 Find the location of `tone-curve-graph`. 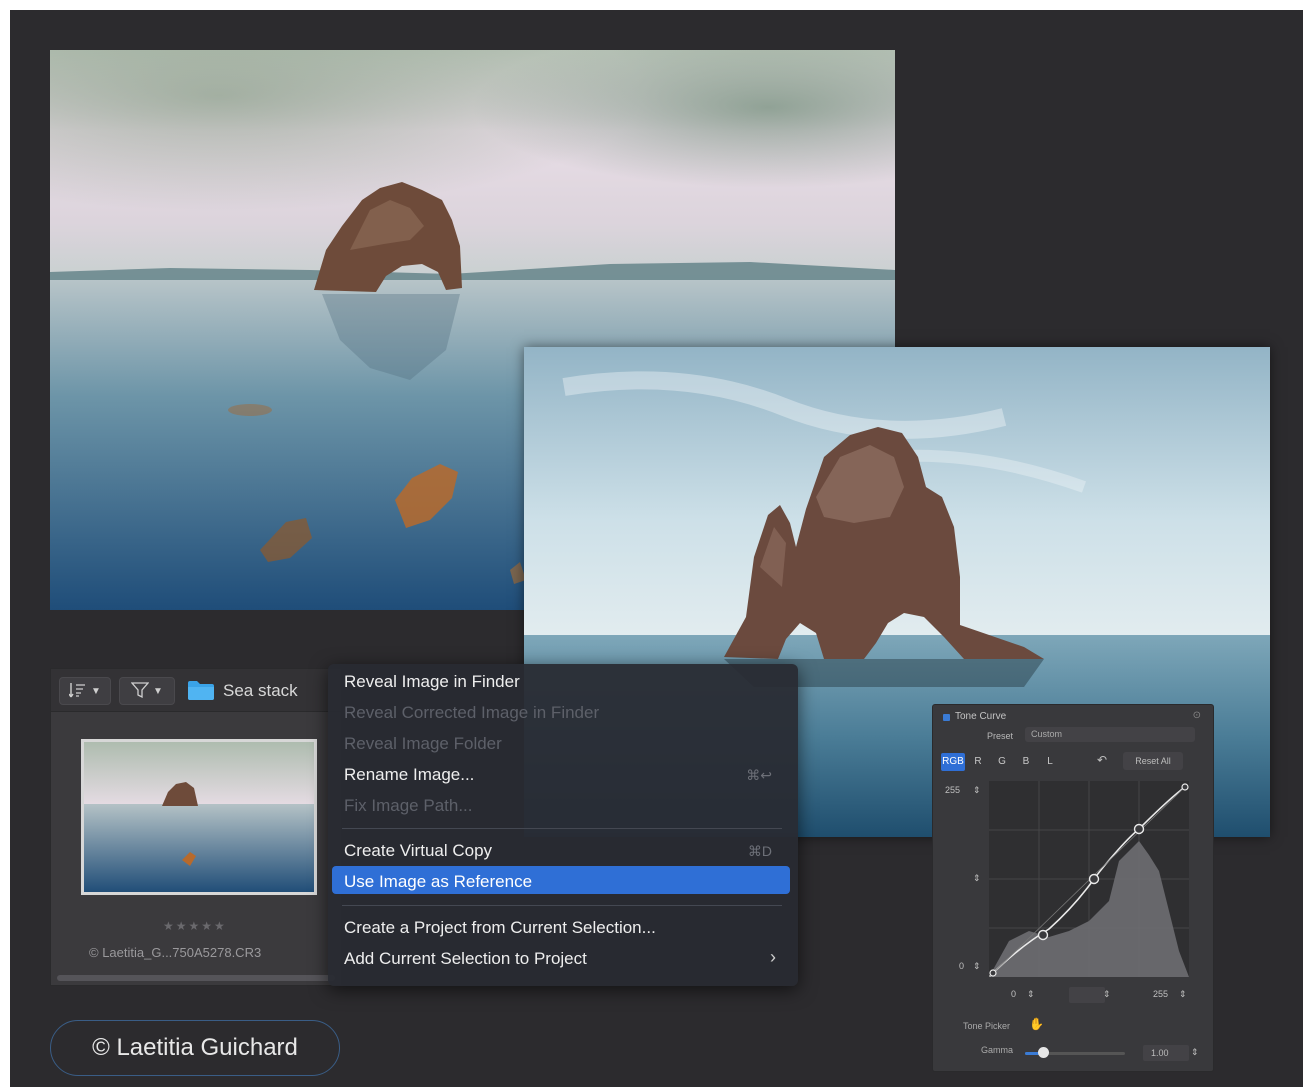

tone-curve-graph is located at coordinates (1089, 879).